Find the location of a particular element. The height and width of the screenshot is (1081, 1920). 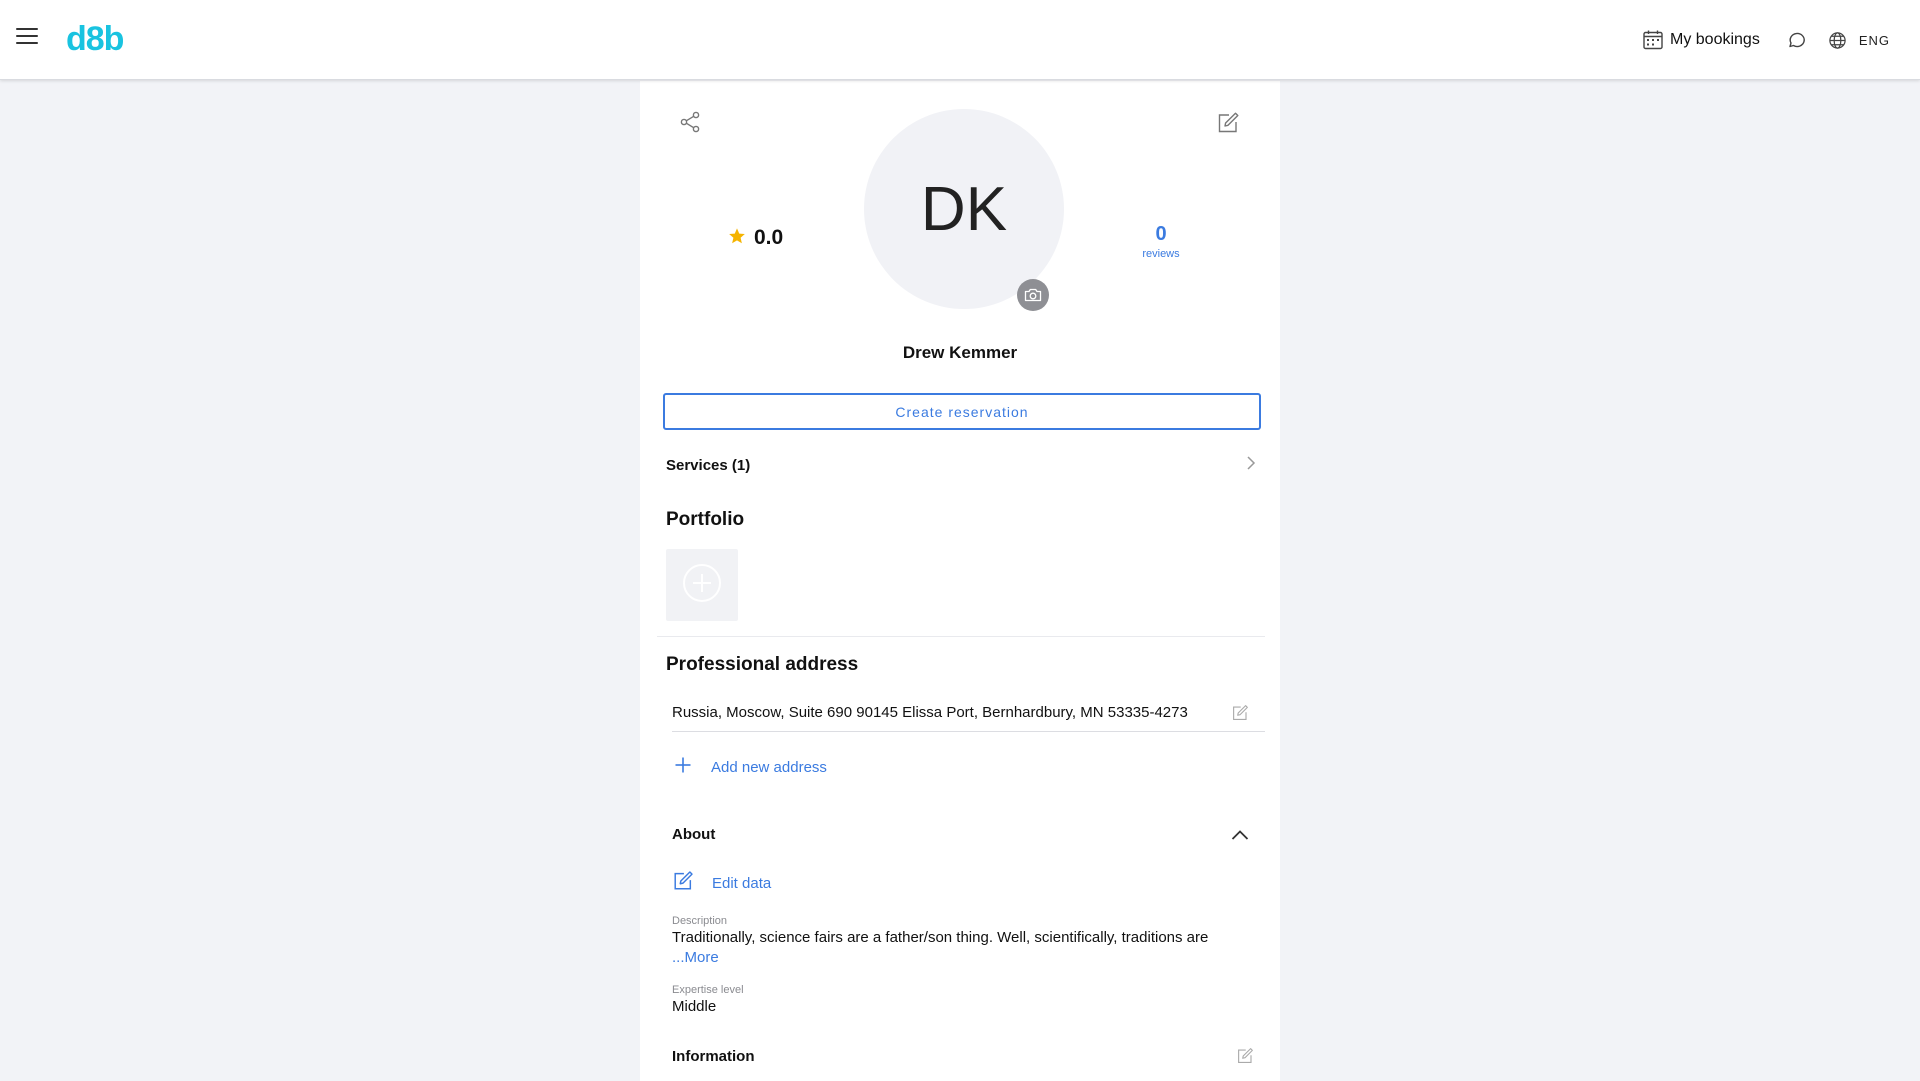

menu-icon is located at coordinates (27, 39).